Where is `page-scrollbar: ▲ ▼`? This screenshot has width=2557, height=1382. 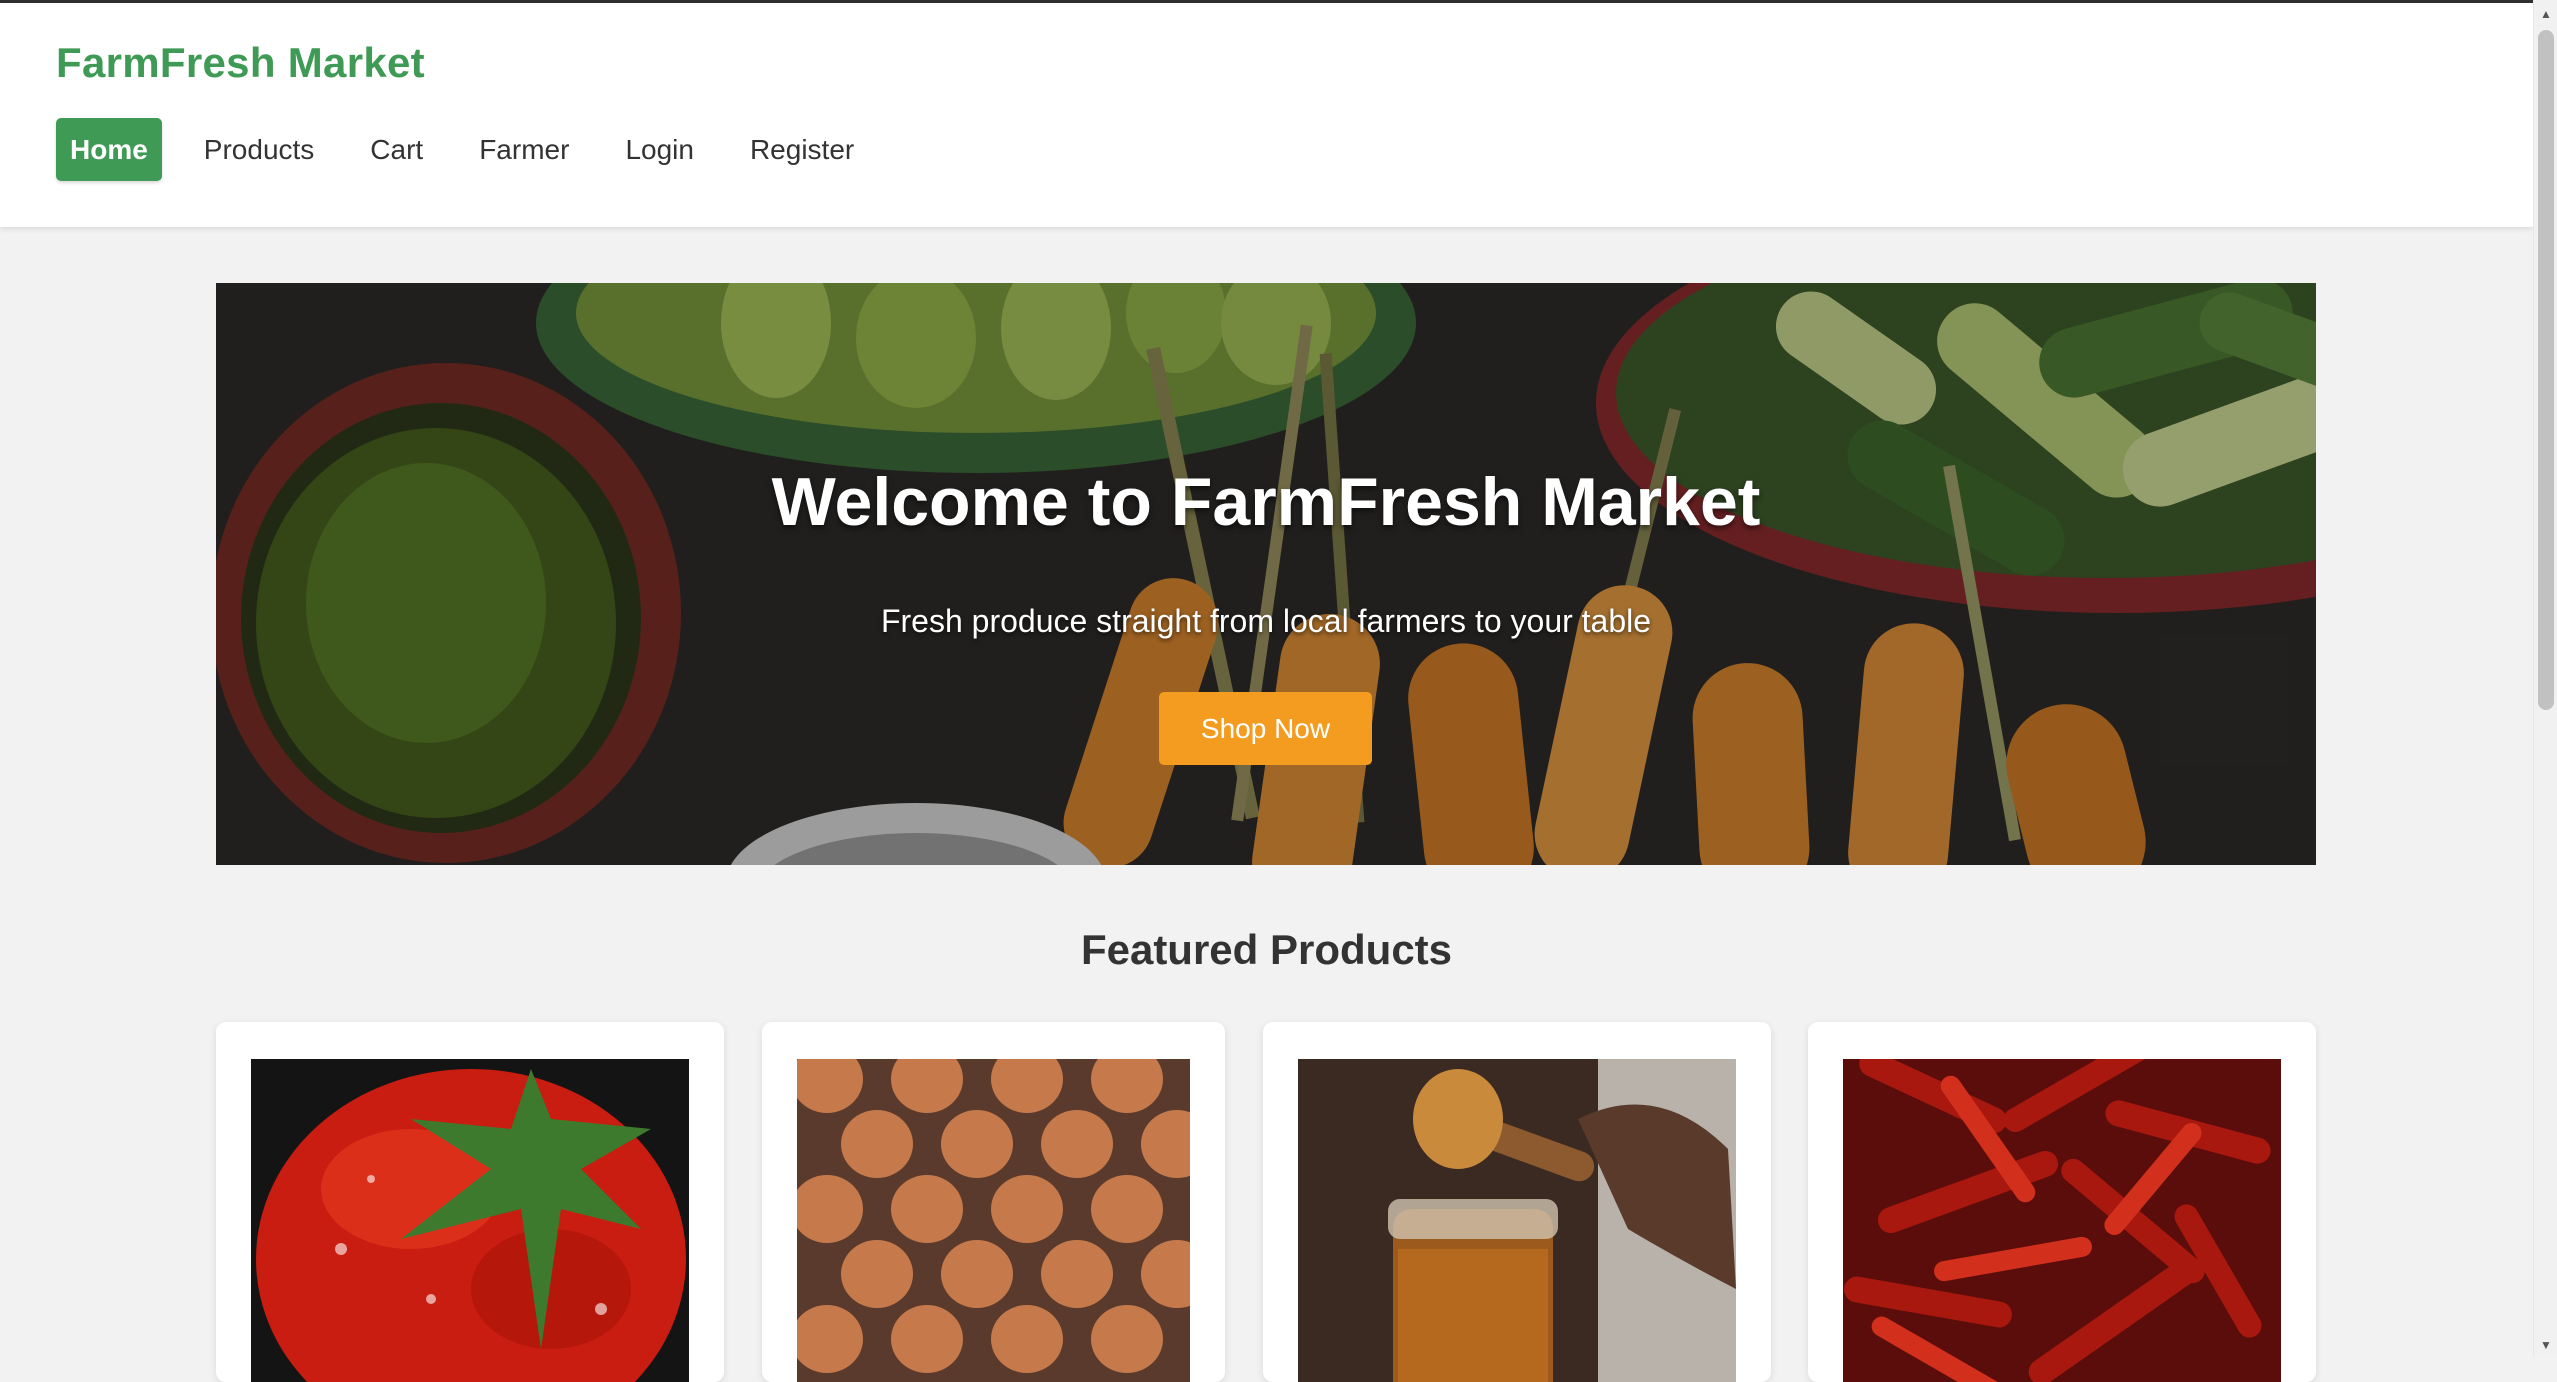 page-scrollbar: ▲ ▼ is located at coordinates (2545, 678).